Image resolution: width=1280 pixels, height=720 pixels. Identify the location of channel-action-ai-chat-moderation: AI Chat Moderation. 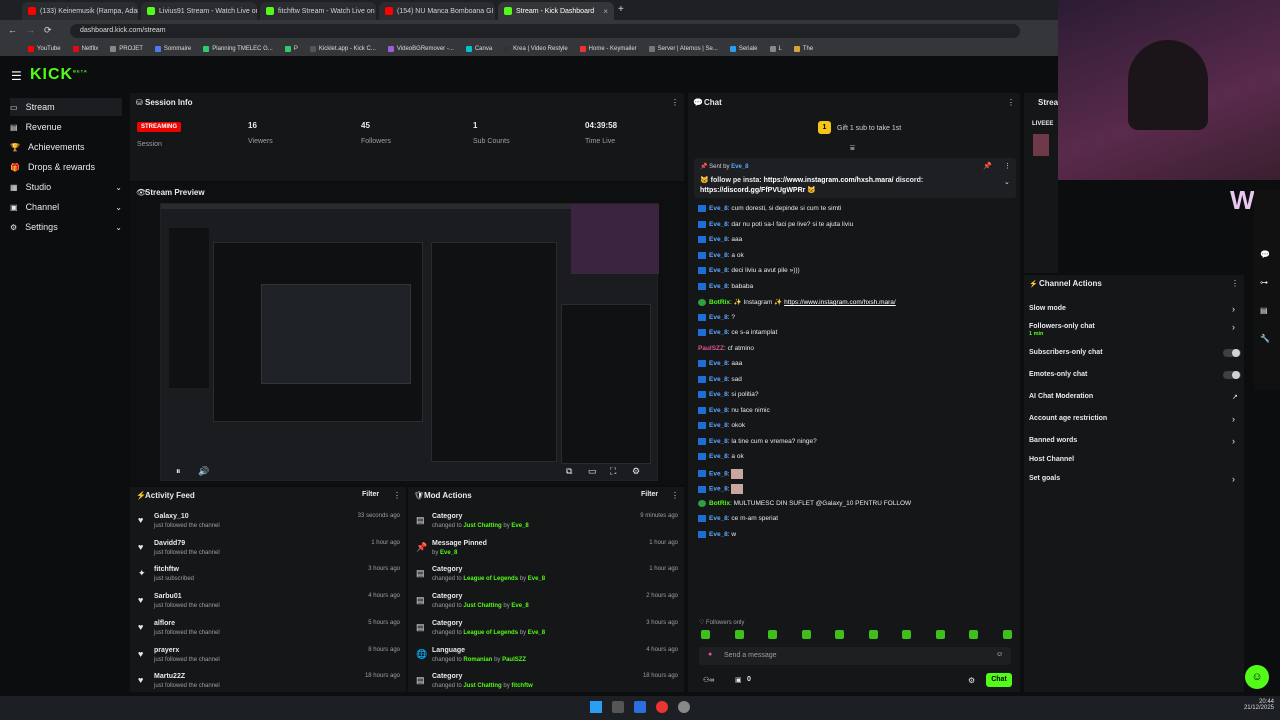
(1061, 396).